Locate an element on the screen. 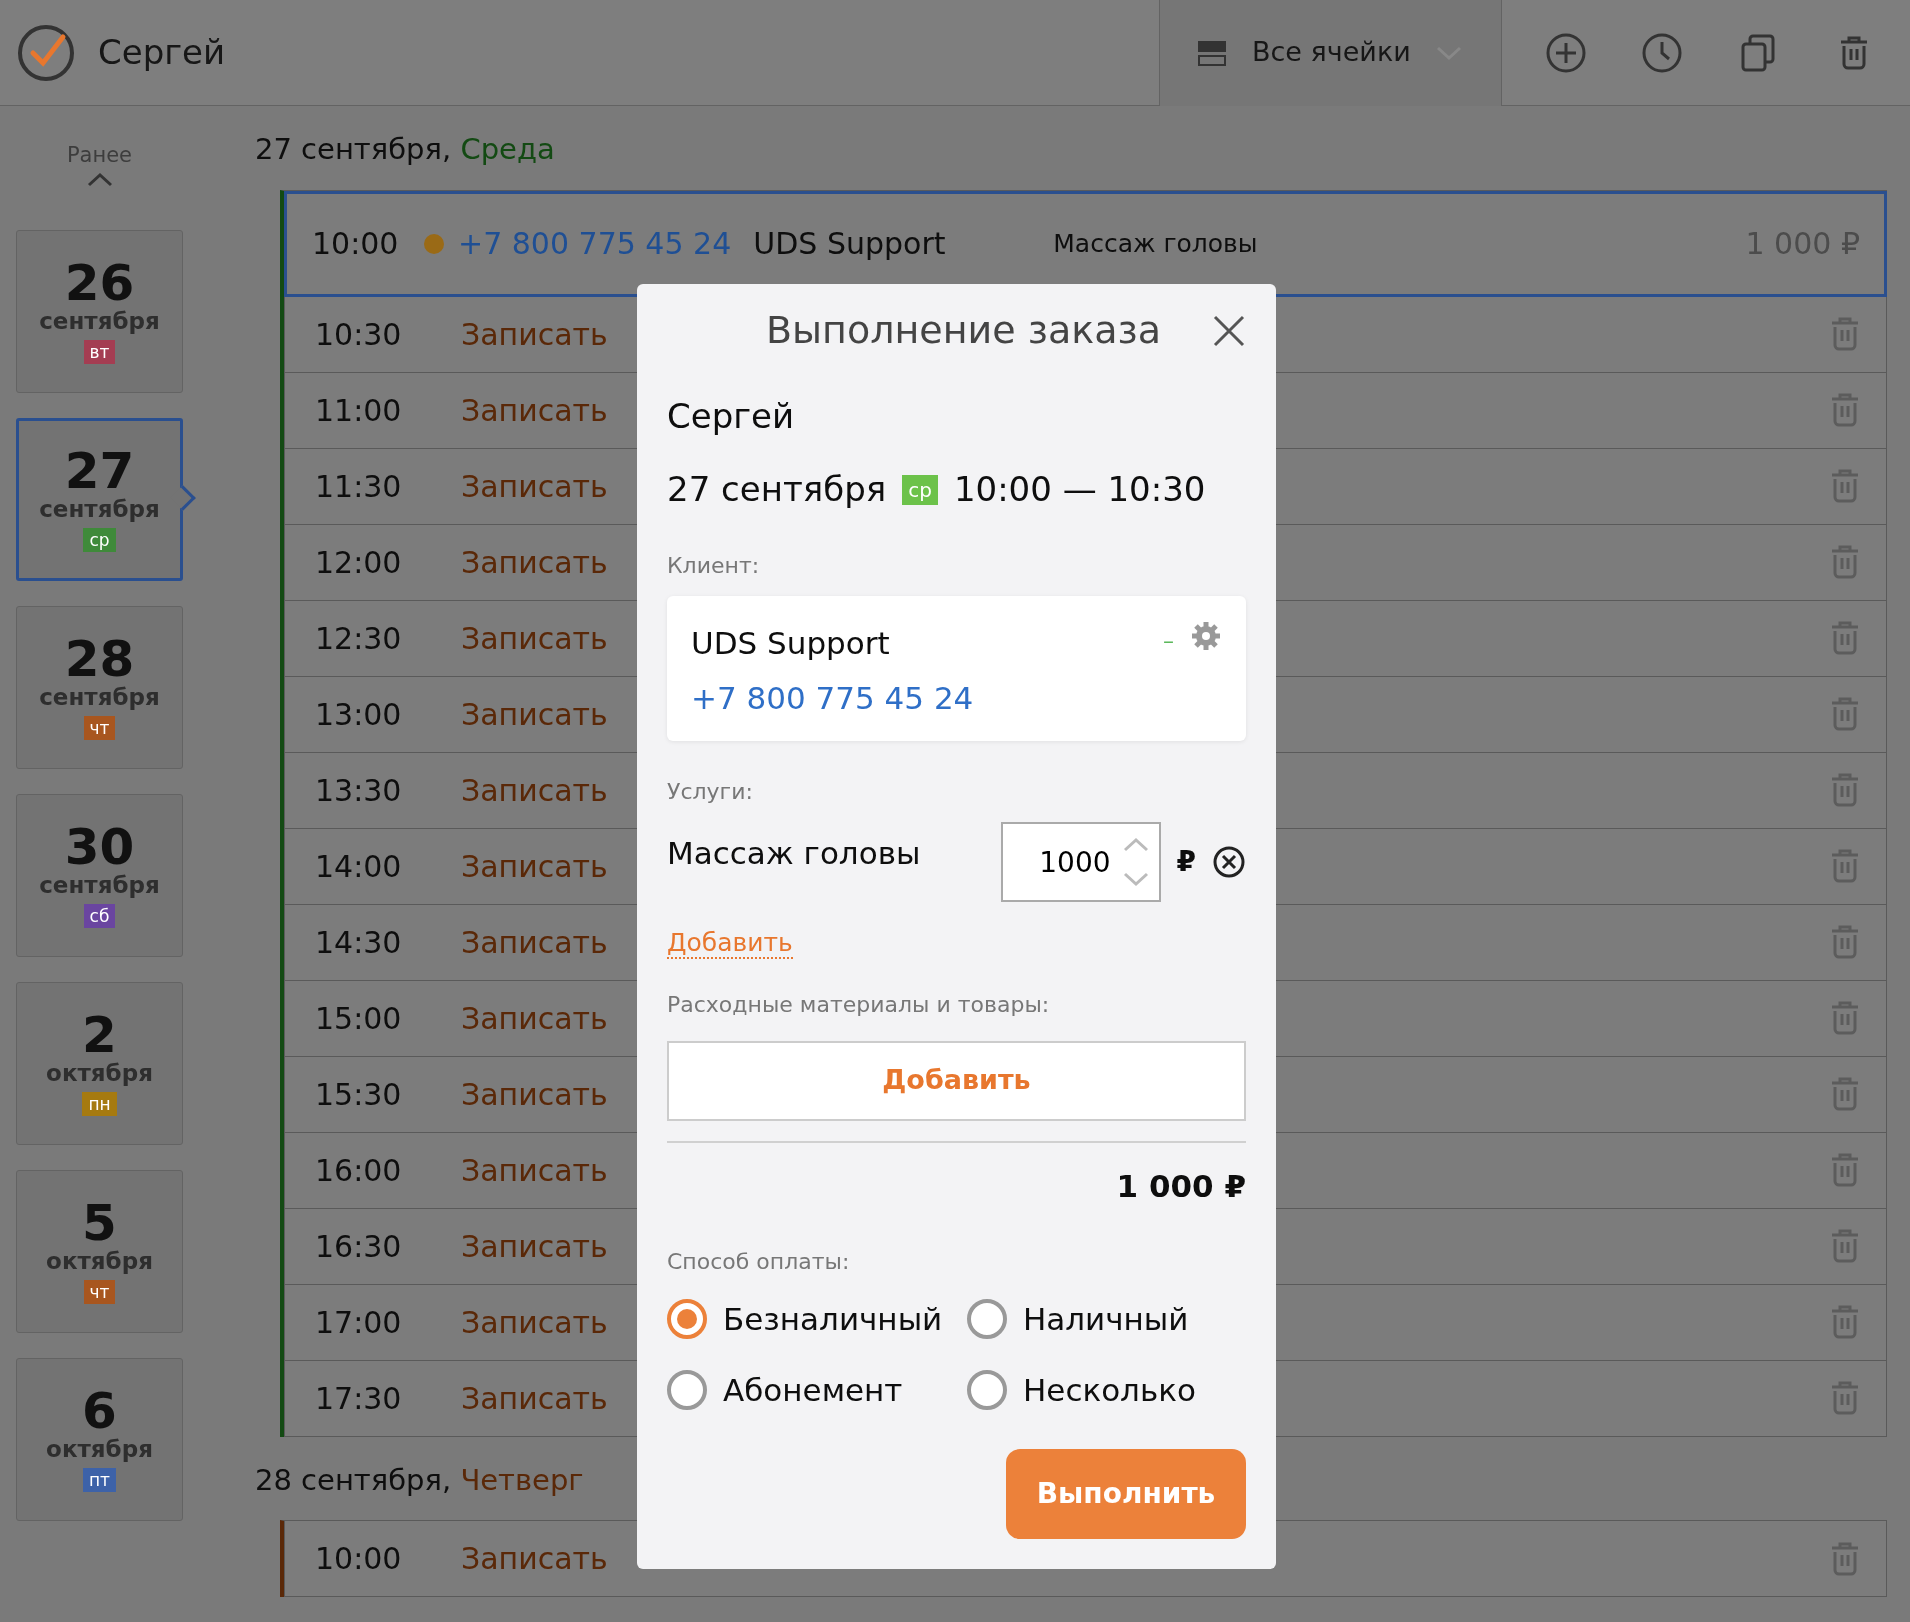 The image size is (1910, 1622). plus-circle-icon is located at coordinates (1566, 52).